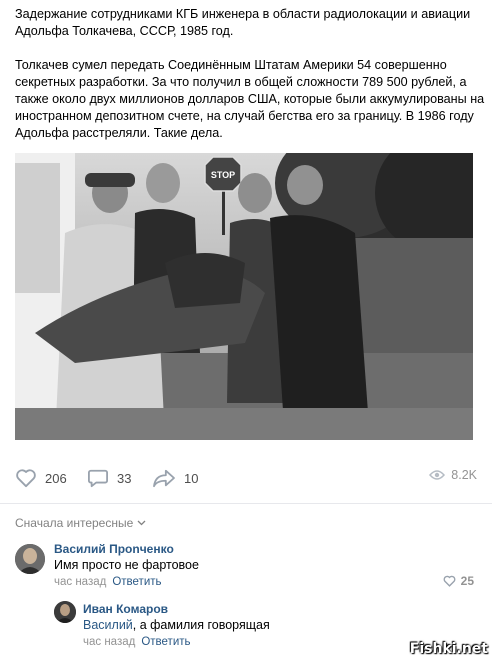  What do you see at coordinates (201, 625) in the screenshot?
I see `comment-text-body: , а фамилия говорящая` at bounding box center [201, 625].